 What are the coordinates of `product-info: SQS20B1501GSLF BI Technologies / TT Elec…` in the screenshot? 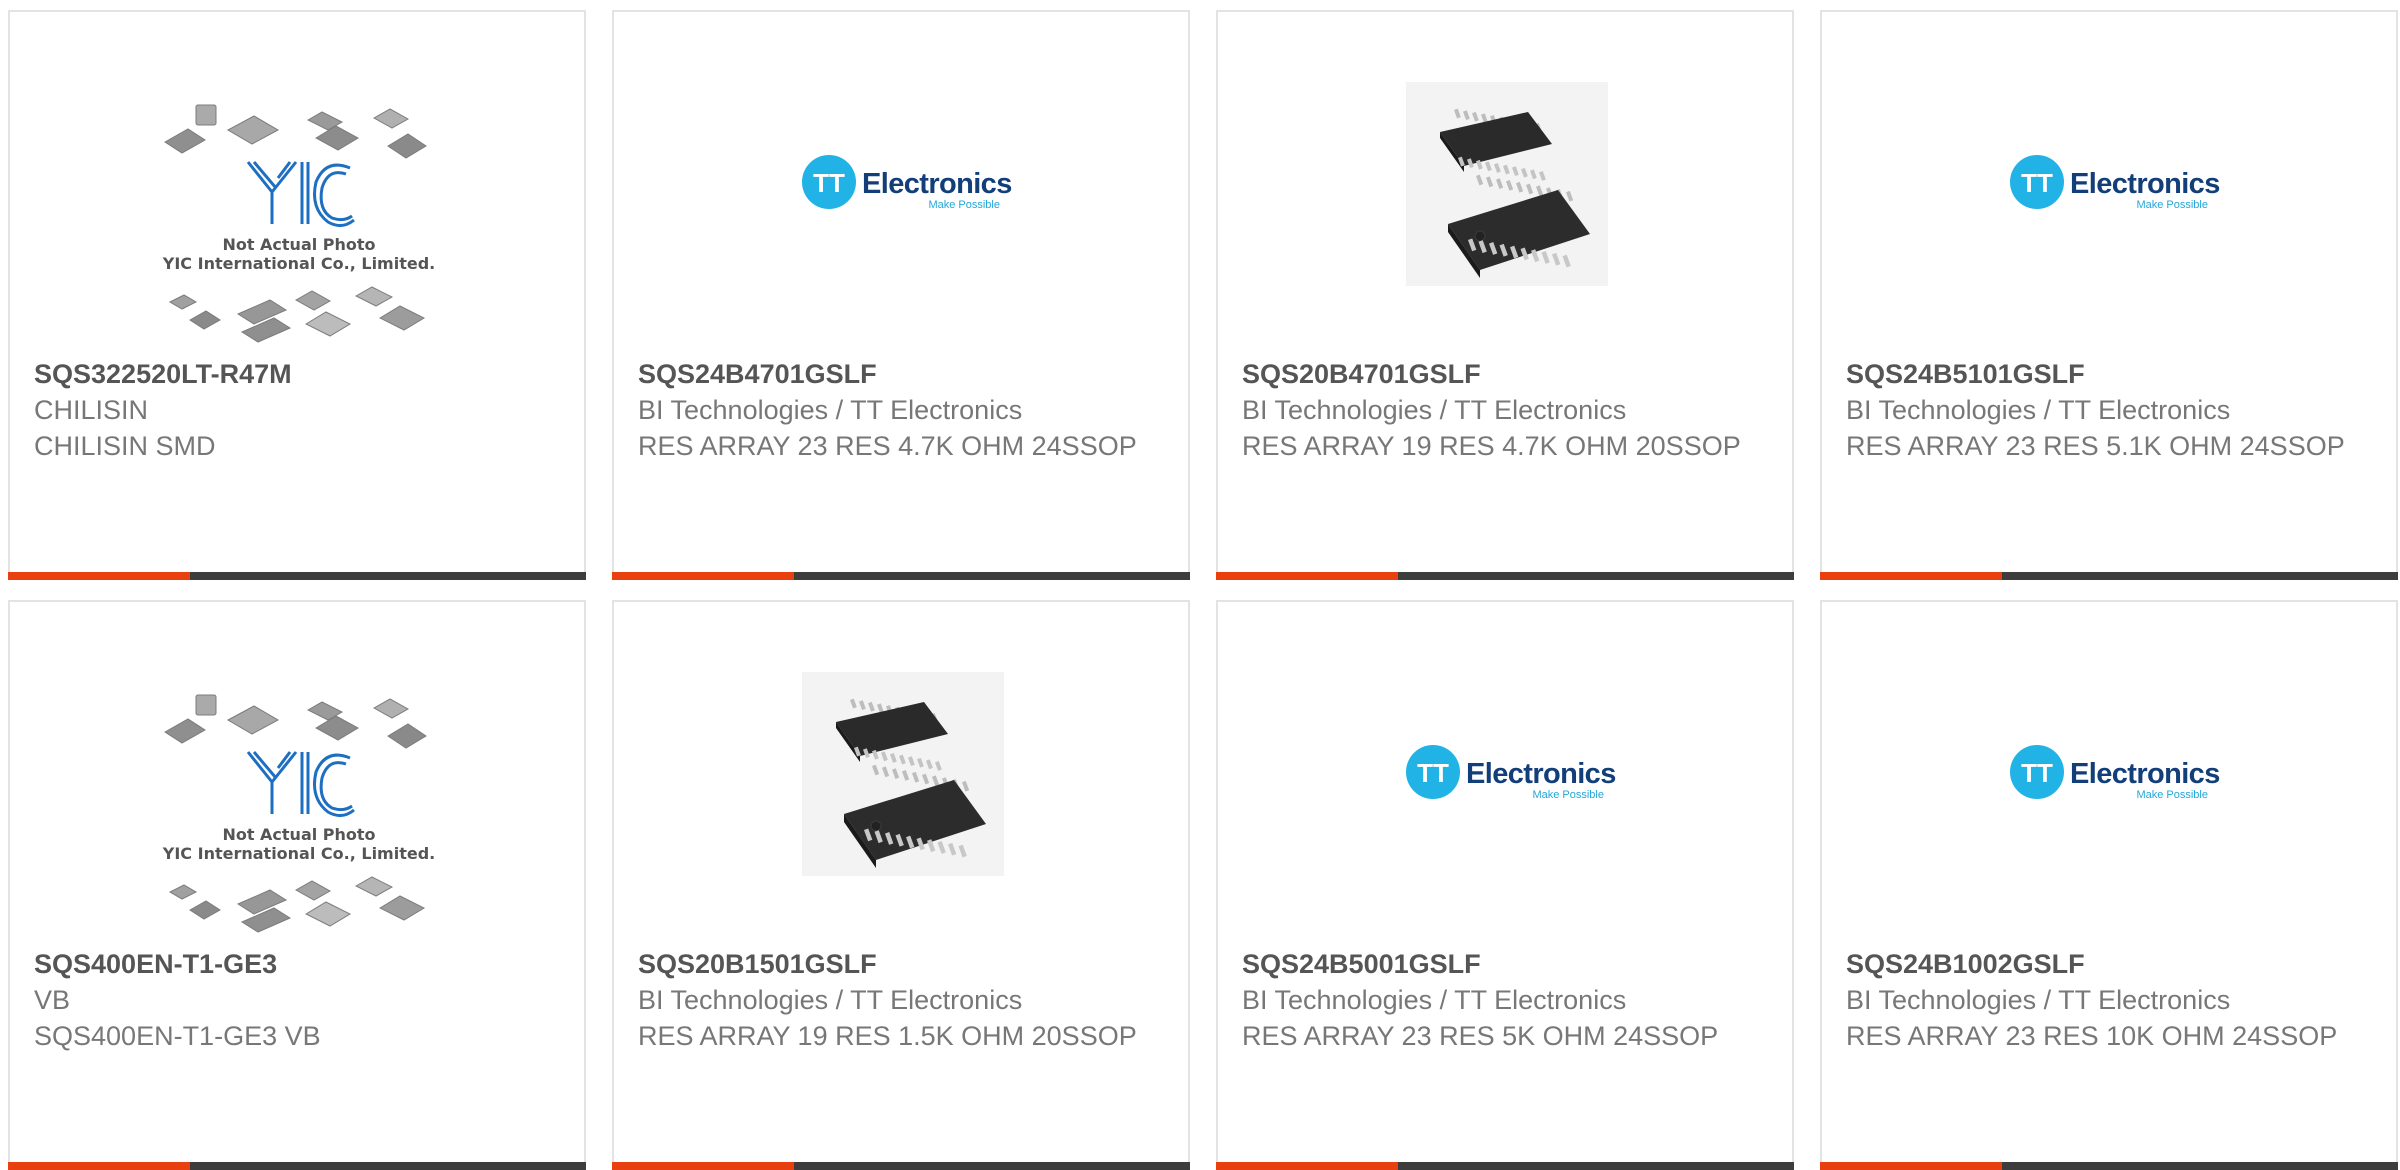 It's located at (898, 1000).